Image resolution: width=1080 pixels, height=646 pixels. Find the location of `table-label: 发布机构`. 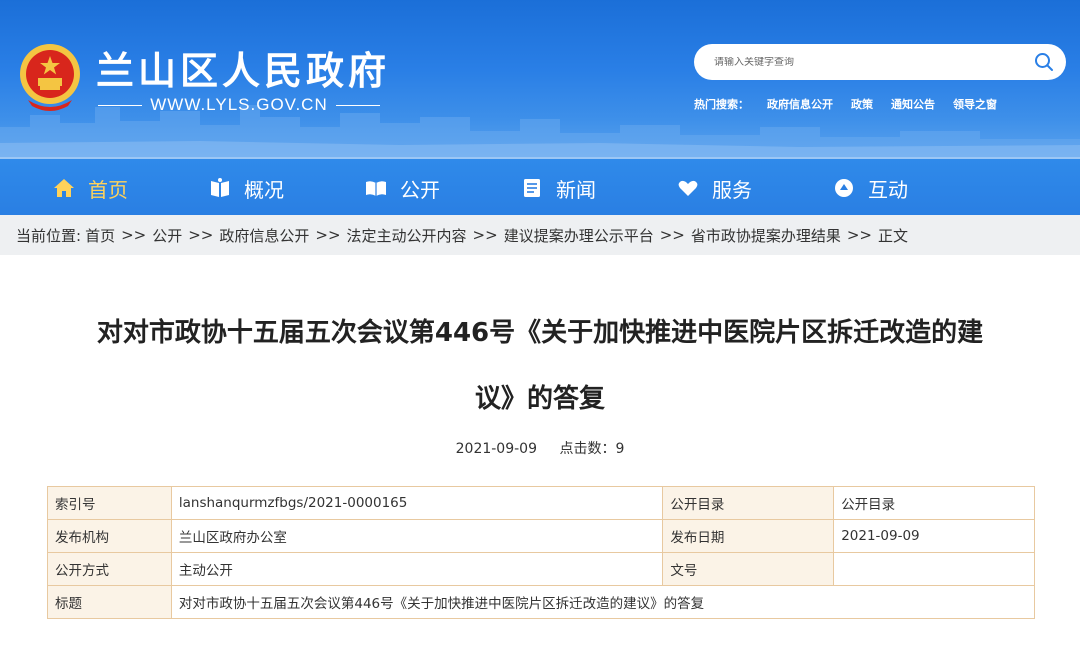

table-label: 发布机构 is located at coordinates (109, 536).